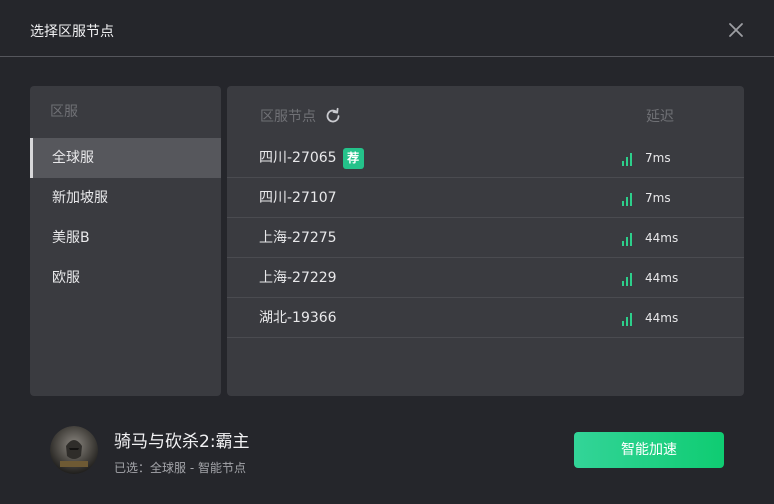 This screenshot has height=504, width=774. I want to click on node-row: 湖北-19366 44ms, so click(485, 318).